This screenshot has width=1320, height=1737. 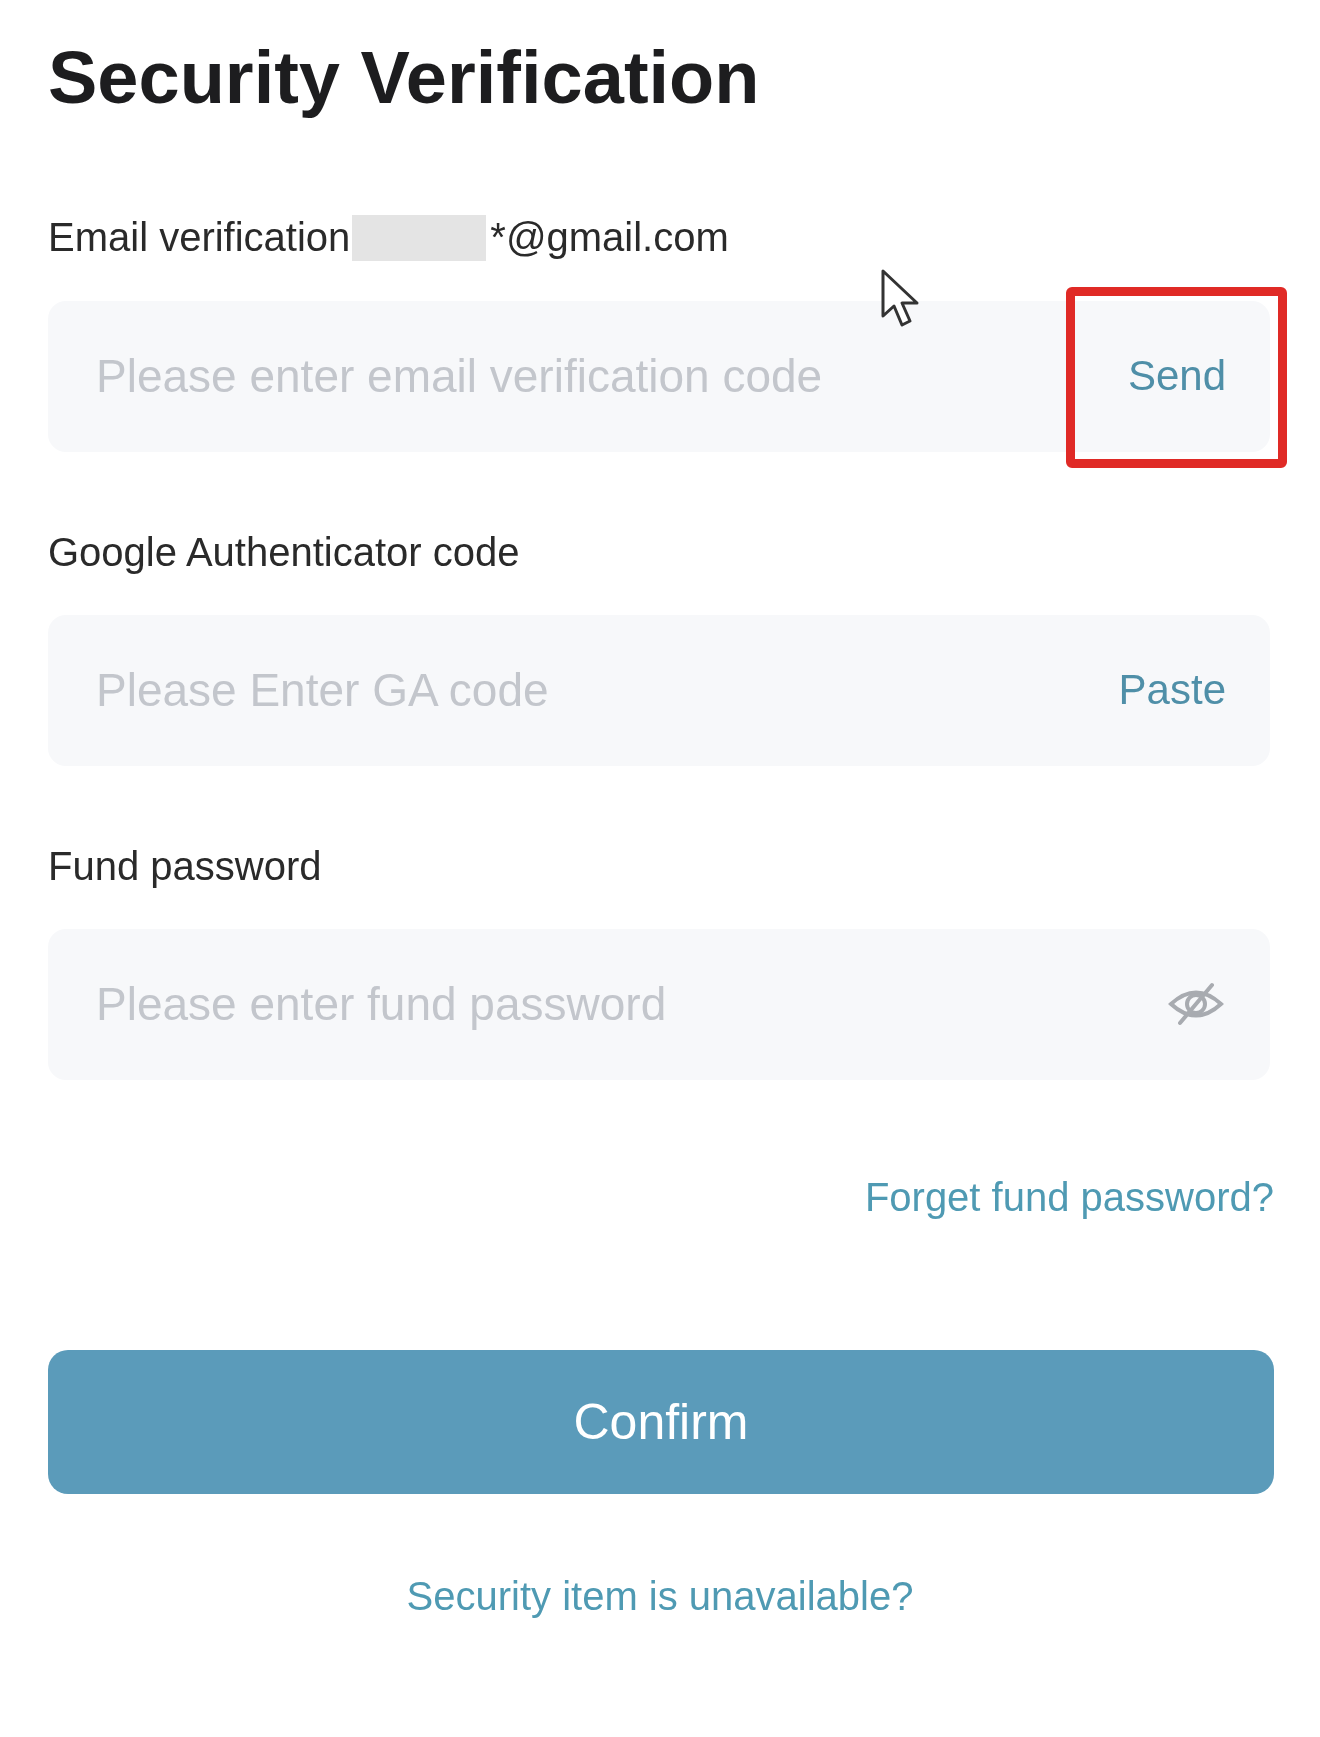 What do you see at coordinates (1172, 690) in the screenshot?
I see `action-button: Paste` at bounding box center [1172, 690].